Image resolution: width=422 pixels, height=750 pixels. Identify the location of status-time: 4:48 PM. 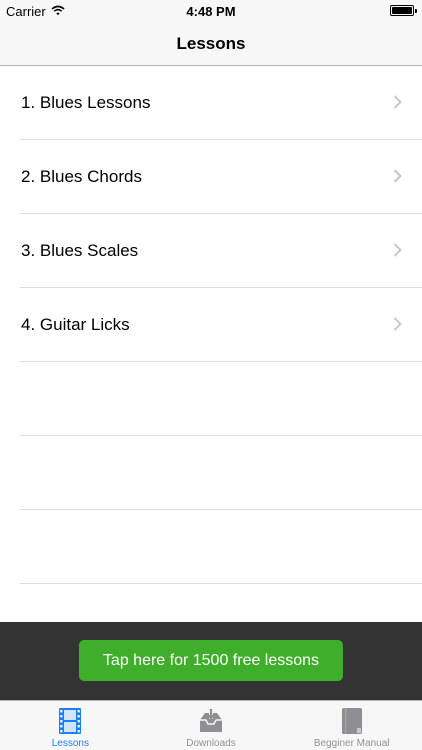
(211, 11).